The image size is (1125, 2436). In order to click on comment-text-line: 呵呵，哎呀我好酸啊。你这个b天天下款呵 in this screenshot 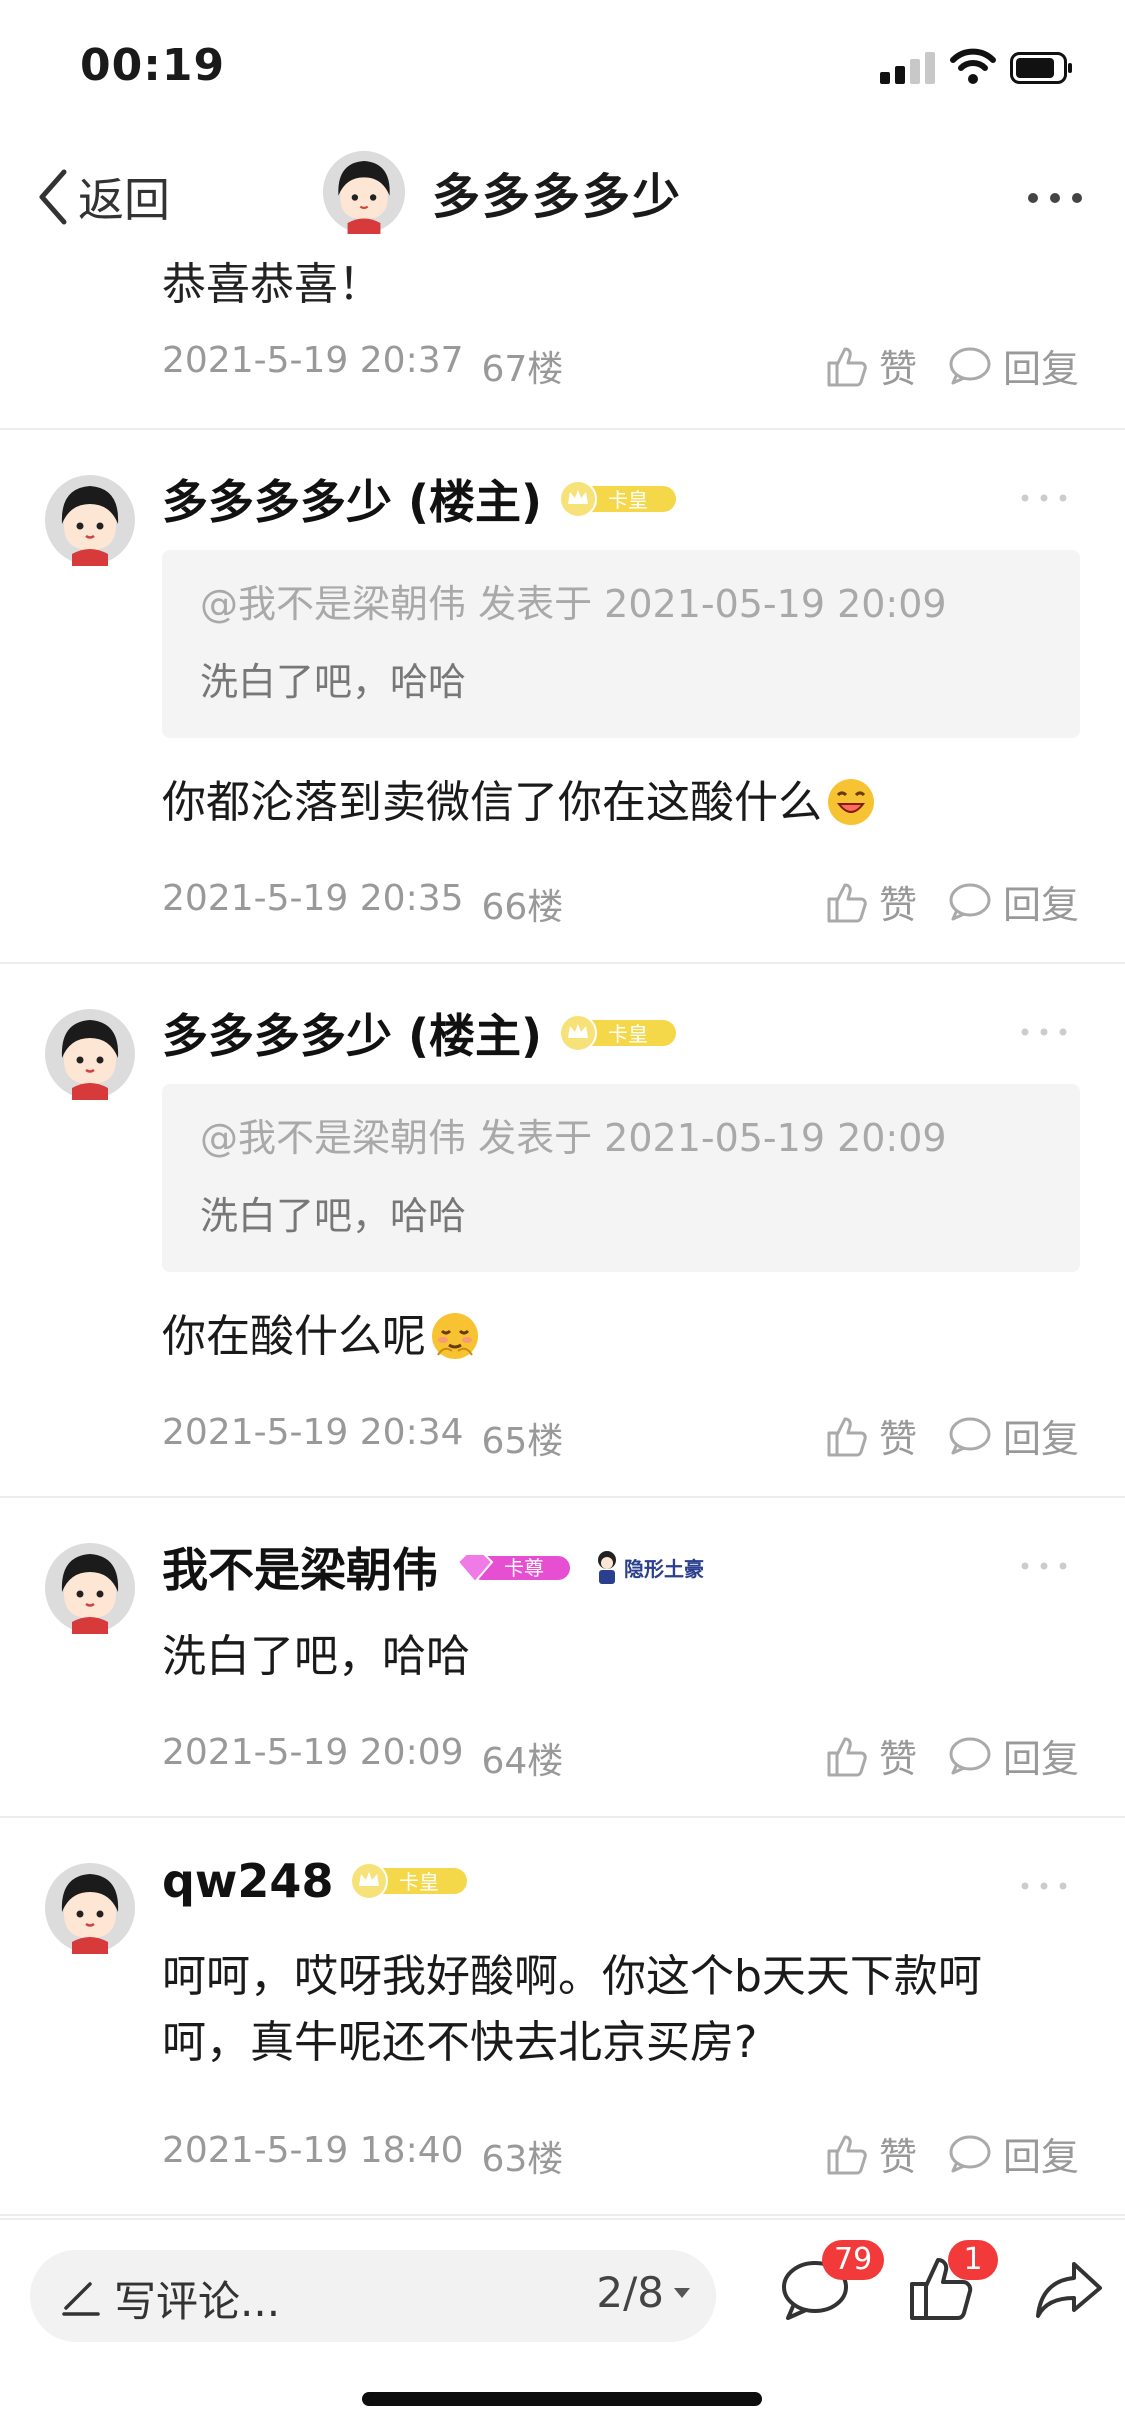, I will do `click(572, 1976)`.